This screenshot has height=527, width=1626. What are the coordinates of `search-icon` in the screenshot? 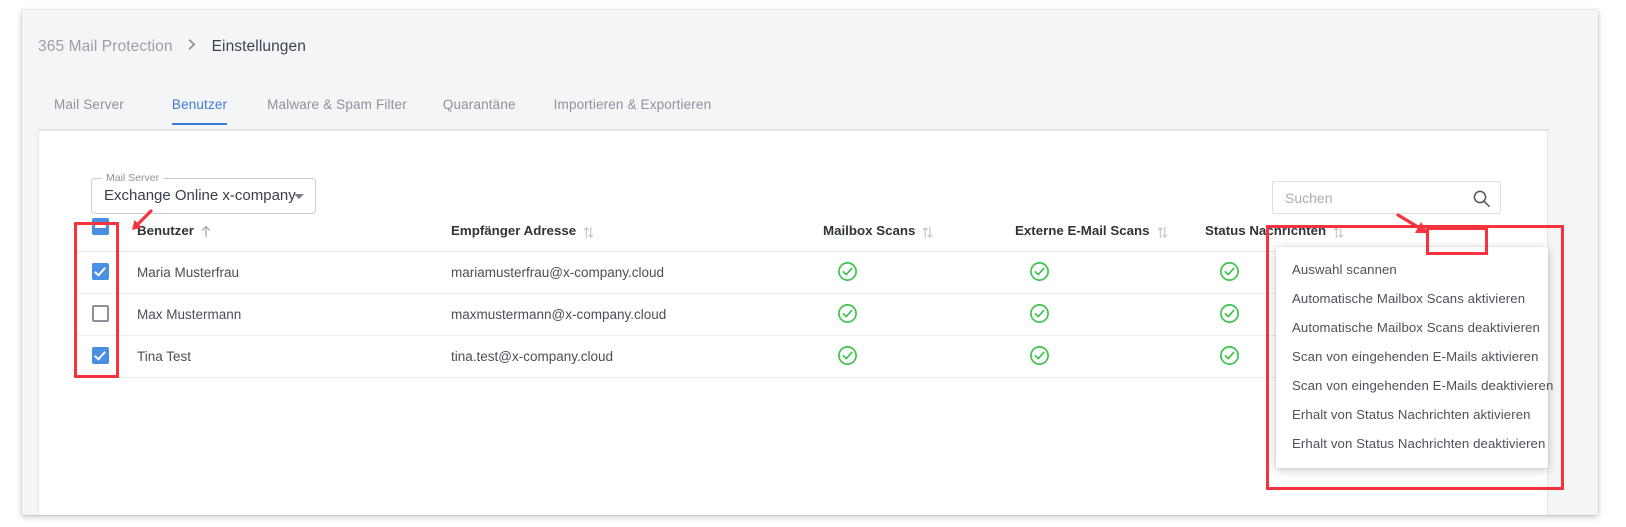 It's located at (1481, 201).